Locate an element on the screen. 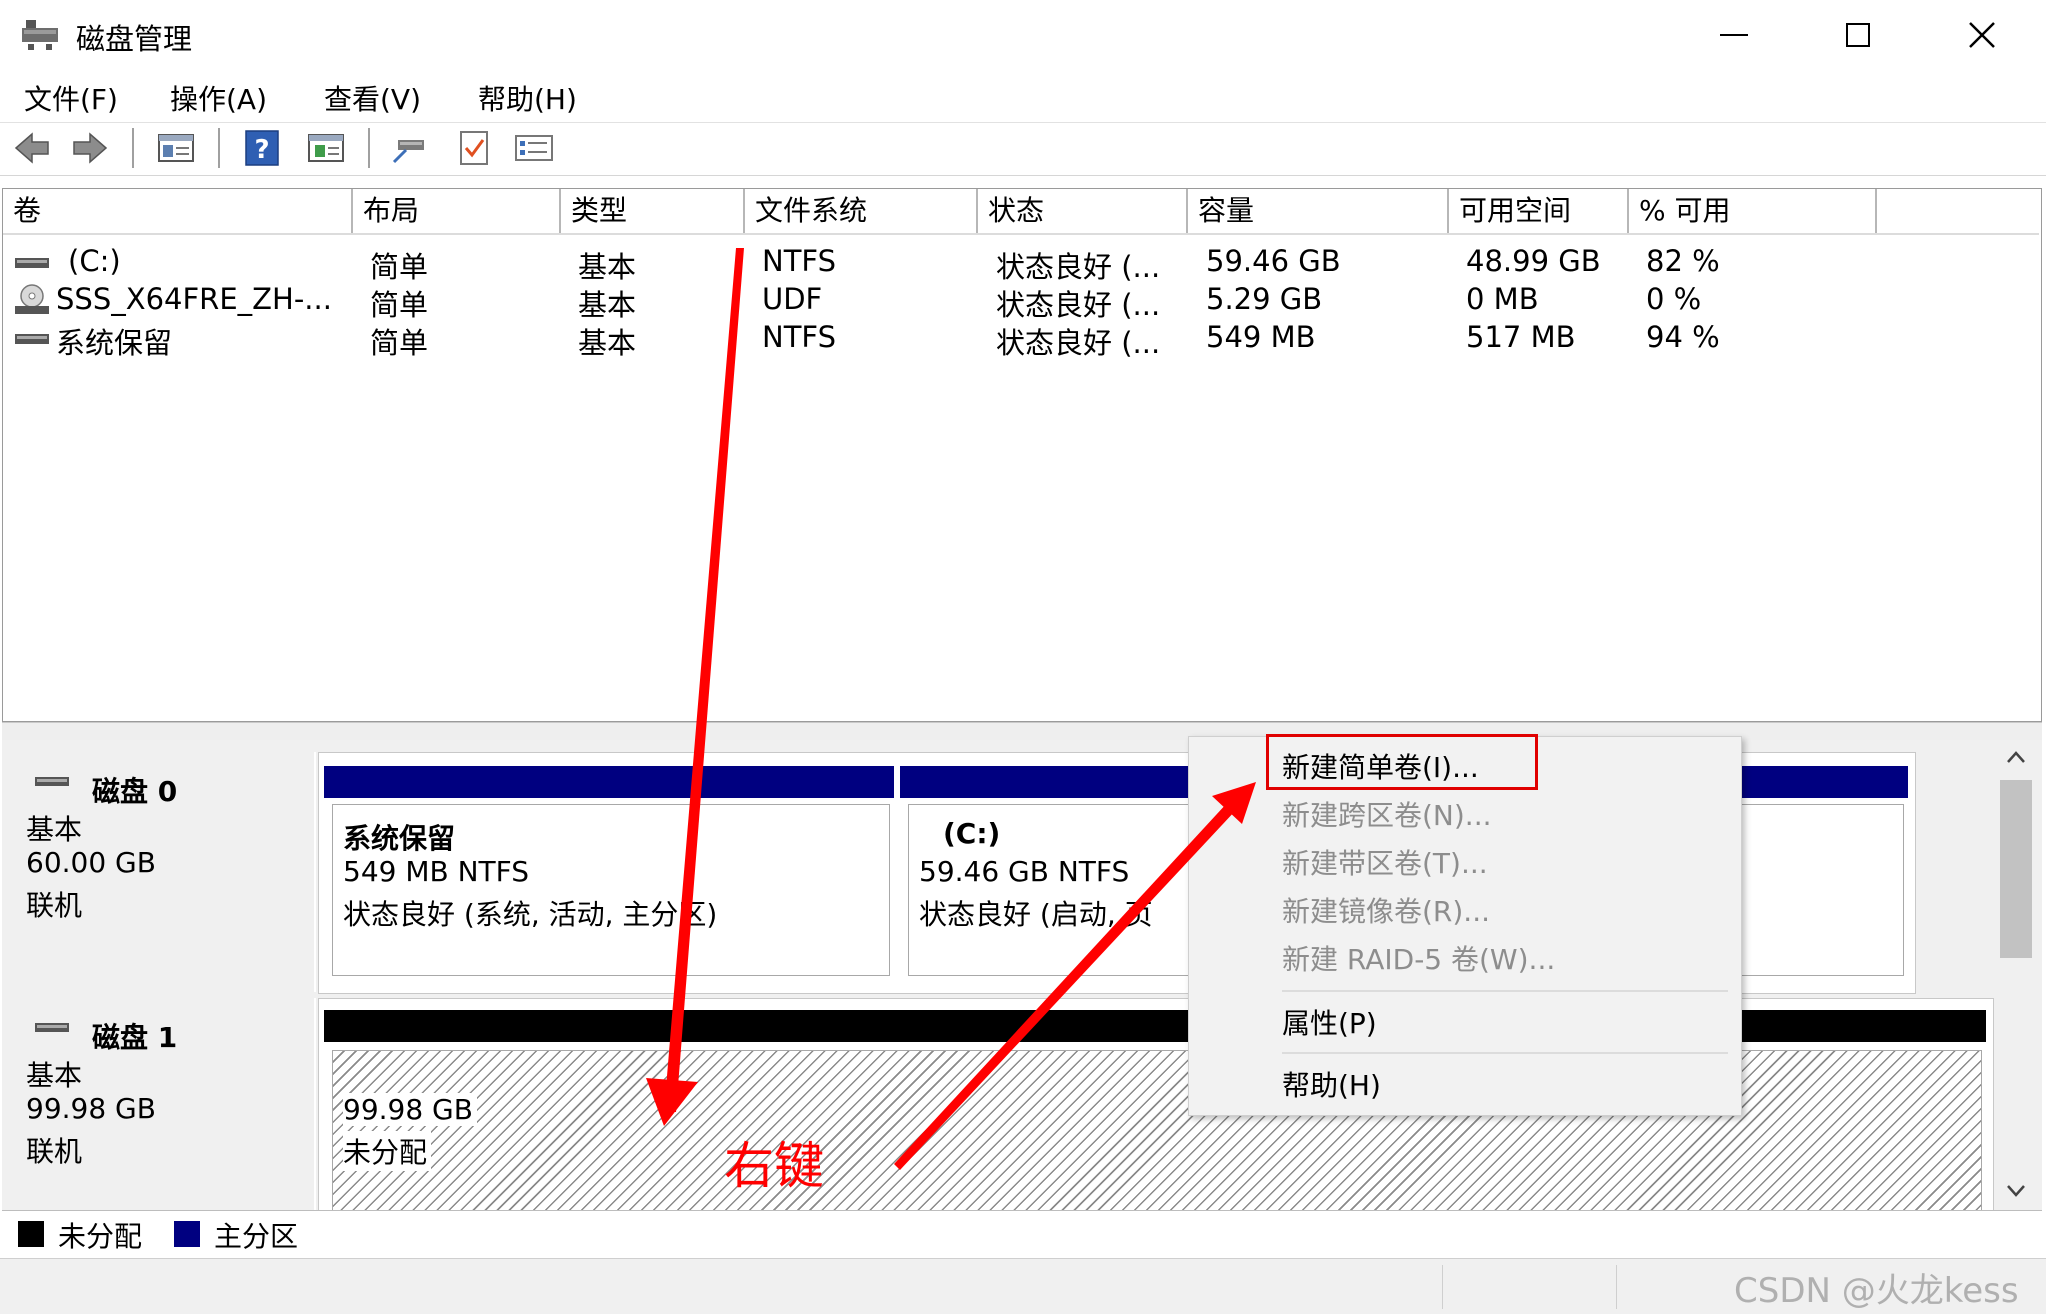 This screenshot has height=1314, width=2046. column-header-percent-free: % 可用 is located at coordinates (1753, 211).